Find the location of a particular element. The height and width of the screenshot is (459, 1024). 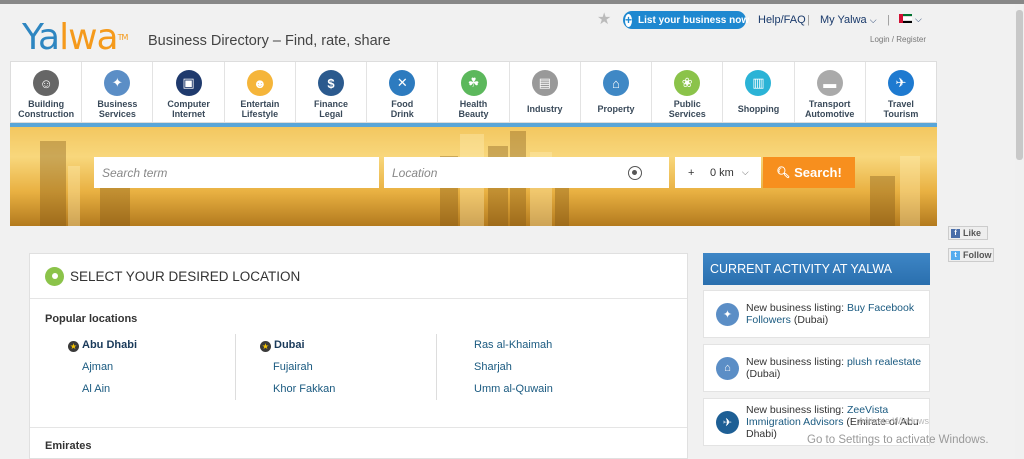

category-computer: ▣ Computer Internet is located at coordinates (189, 92).